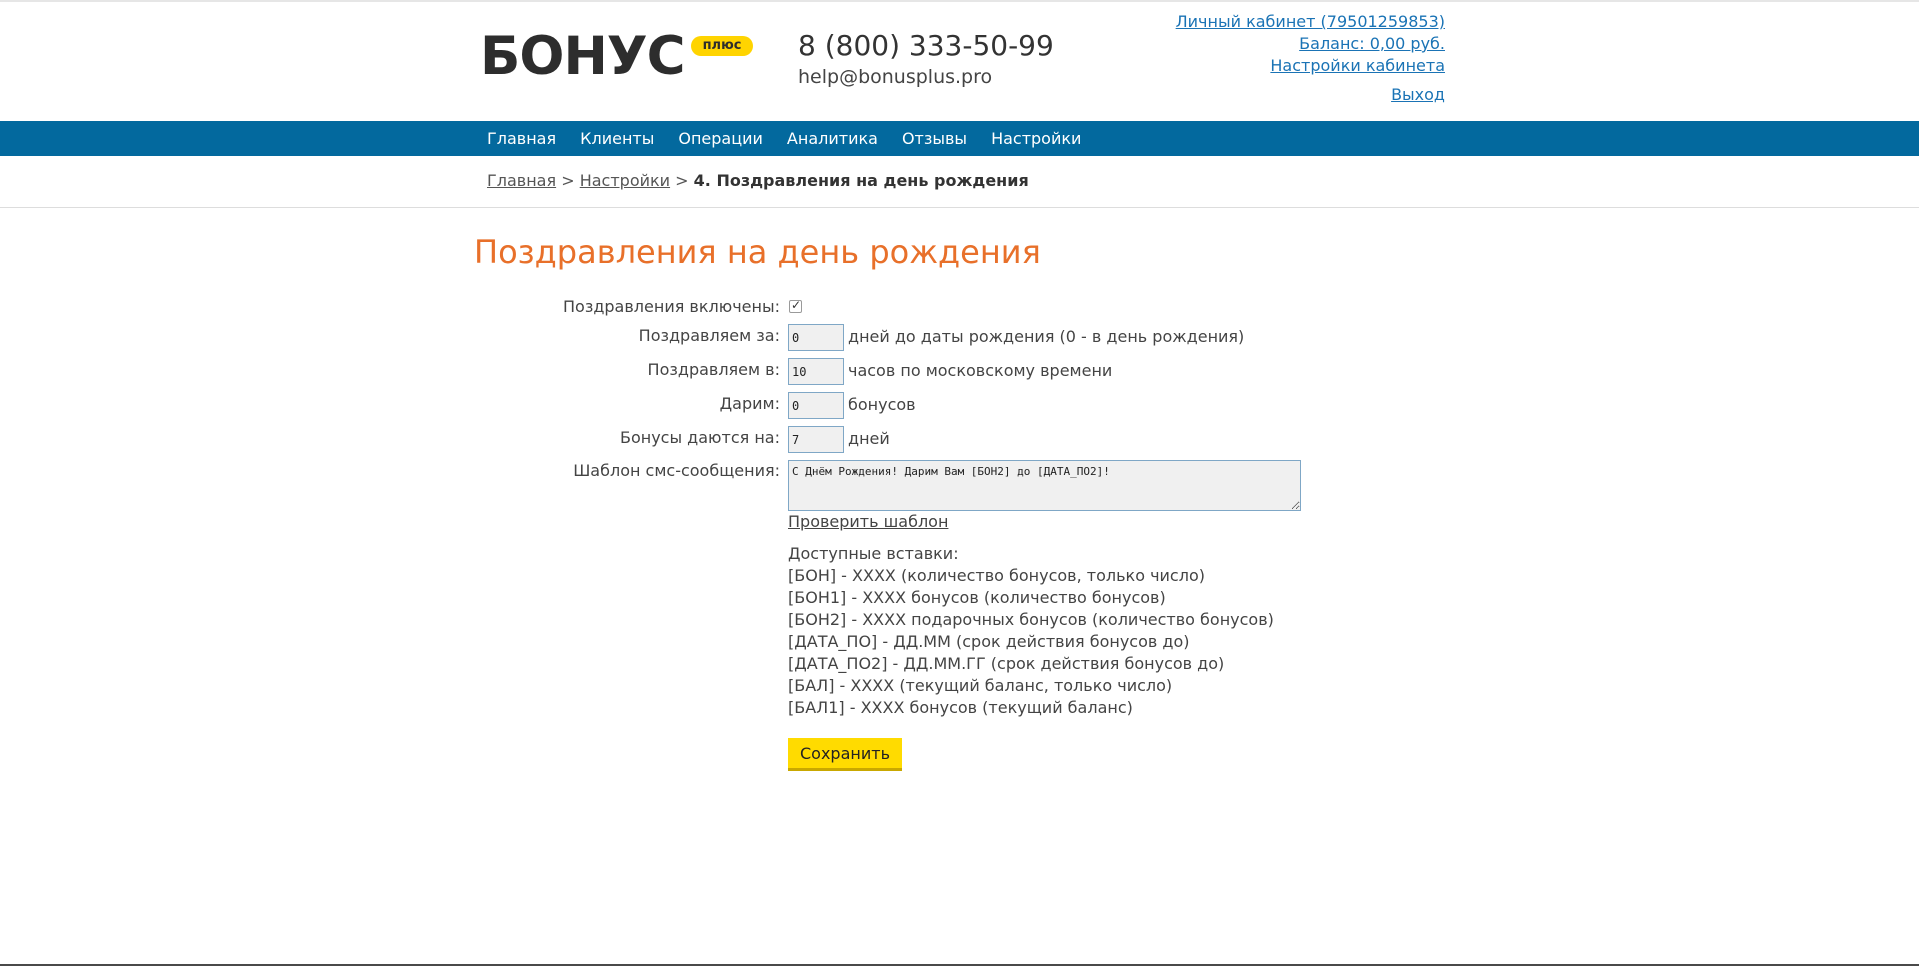 The width and height of the screenshot is (1919, 966). I want to click on days-before-input, so click(816, 337).